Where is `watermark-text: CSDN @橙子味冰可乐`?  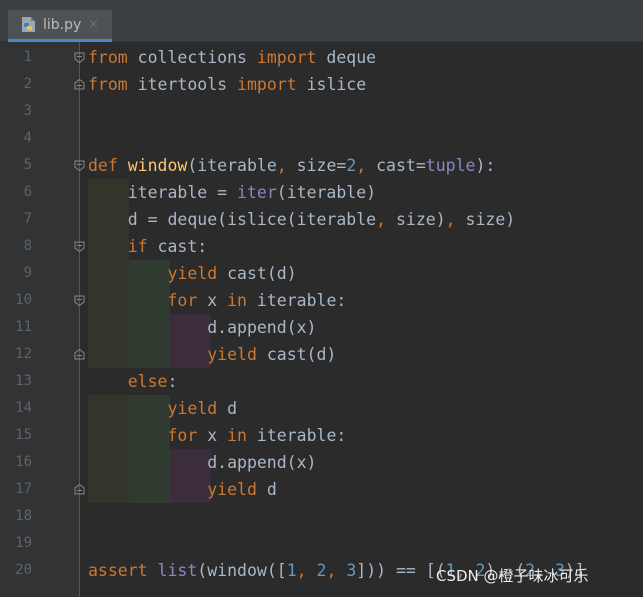
watermark-text: CSDN @橙子味冰可乐 is located at coordinates (512, 576).